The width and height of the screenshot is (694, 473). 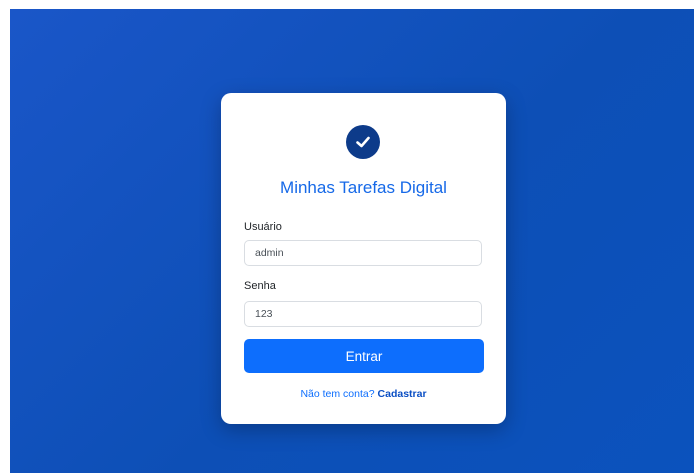 I want to click on password-label: Senha, so click(x=260, y=286).